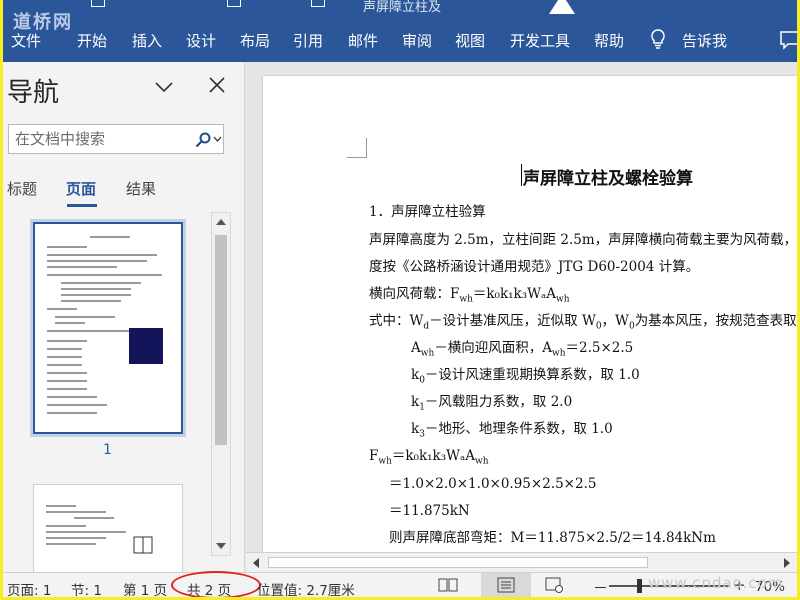  I want to click on save-icon, so click(98, 3).